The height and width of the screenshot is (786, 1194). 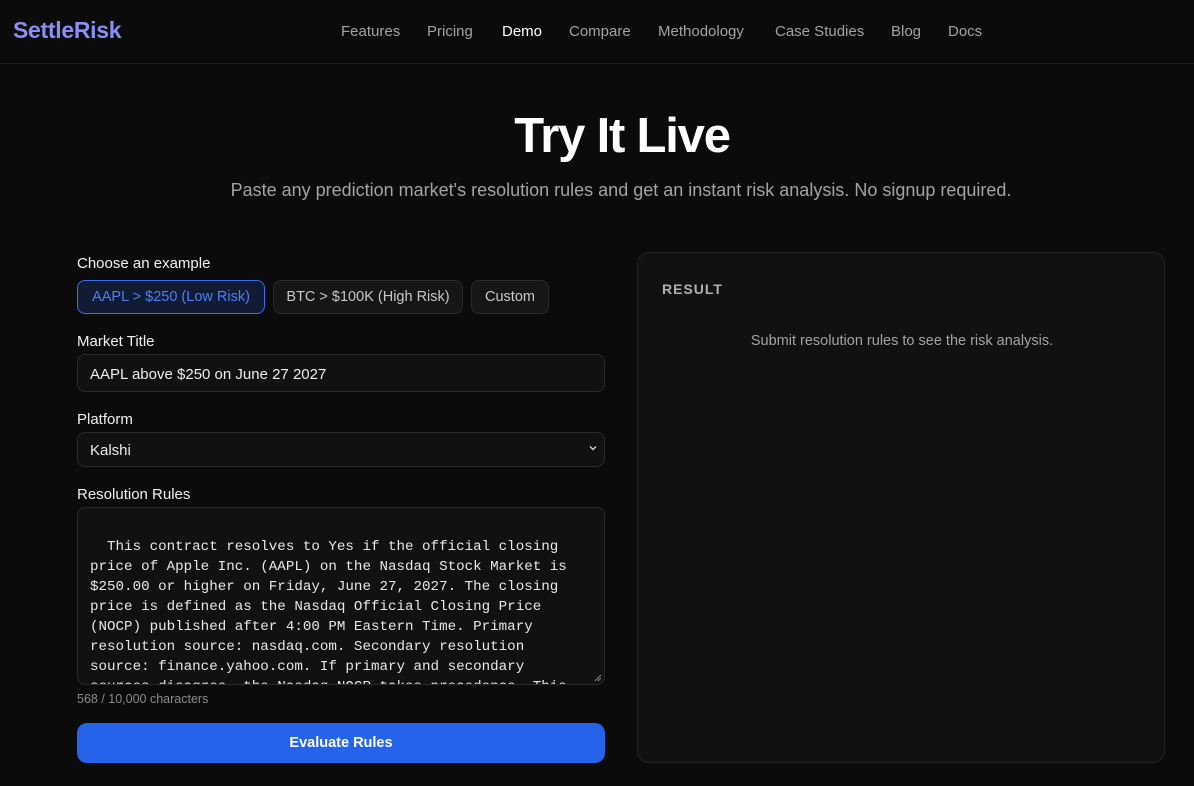 What do you see at coordinates (593, 448) in the screenshot?
I see `chevron-down-icon` at bounding box center [593, 448].